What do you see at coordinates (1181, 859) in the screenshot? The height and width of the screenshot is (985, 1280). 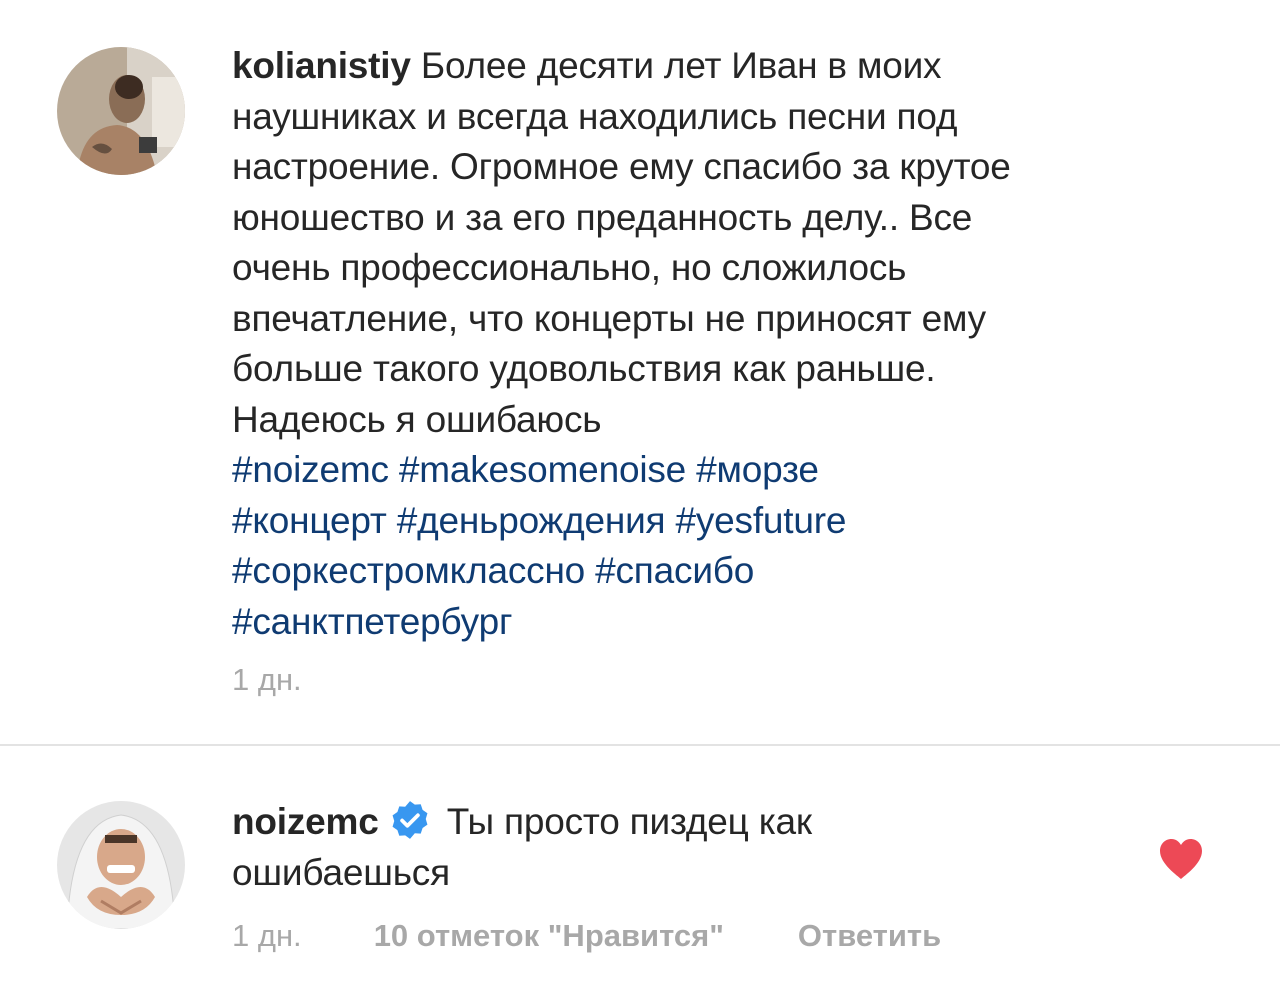 I see `heart-icon` at bounding box center [1181, 859].